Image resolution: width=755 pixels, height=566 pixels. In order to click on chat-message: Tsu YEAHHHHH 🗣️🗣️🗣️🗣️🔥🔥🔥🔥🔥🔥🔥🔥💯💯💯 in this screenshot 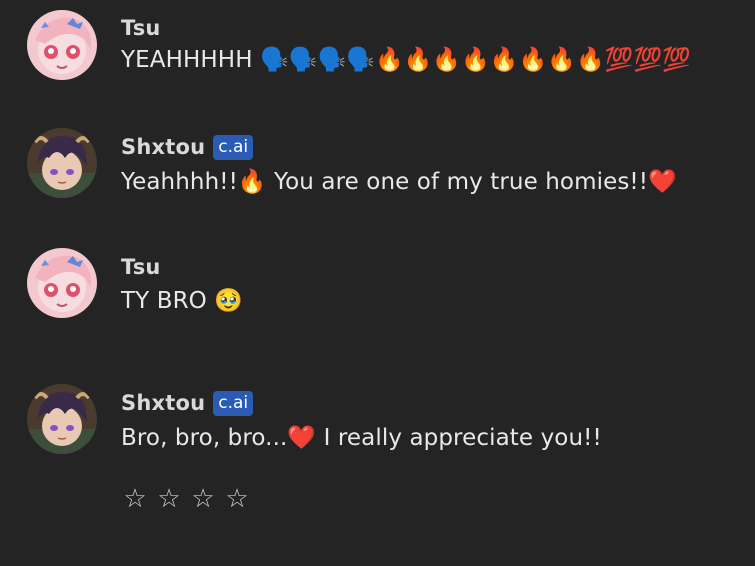, I will do `click(377, 50)`.